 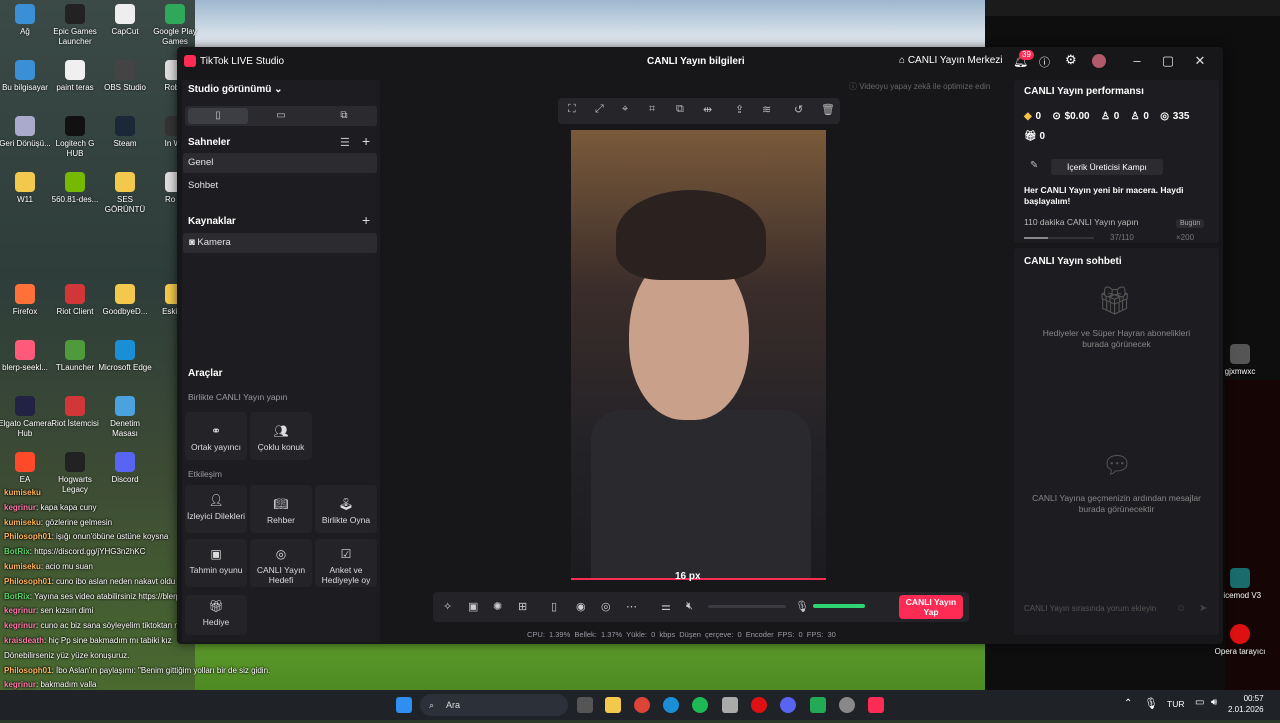 What do you see at coordinates (1109, 608) in the screenshot?
I see `chat-input: CANLI Yayın sırasında yorum ekleyin` at bounding box center [1109, 608].